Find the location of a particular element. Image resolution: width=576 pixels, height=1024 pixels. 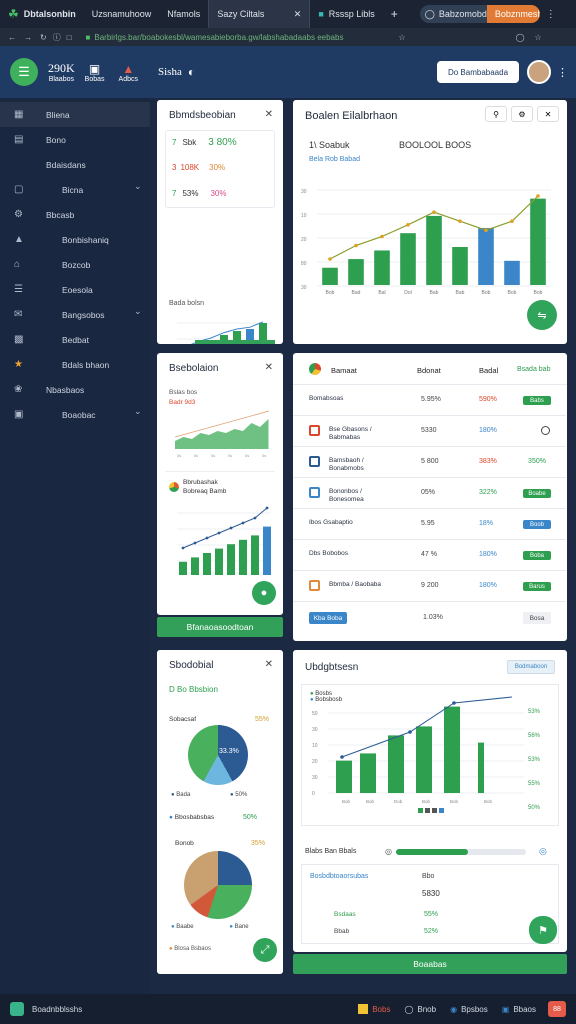

panel-pies-title: Sbodobial is located at coordinates (191, 665).